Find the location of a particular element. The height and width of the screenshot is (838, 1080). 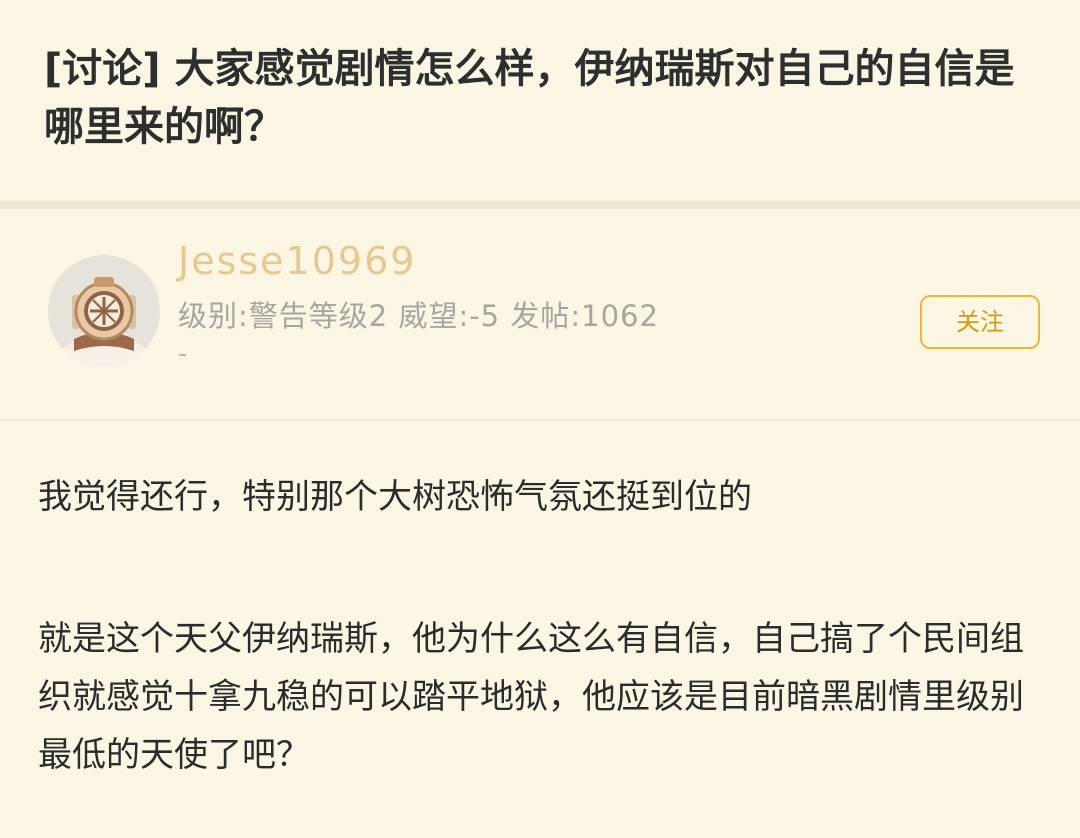

author-divider is located at coordinates (540, 420).